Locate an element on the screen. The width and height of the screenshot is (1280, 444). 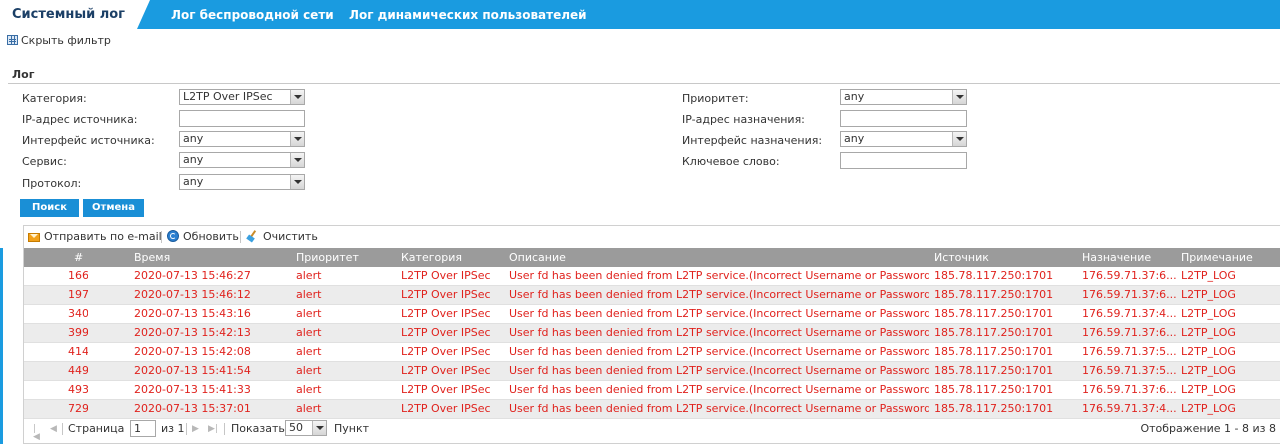
tab-wireless-log: Лог беспроводной сети is located at coordinates (252, 14).